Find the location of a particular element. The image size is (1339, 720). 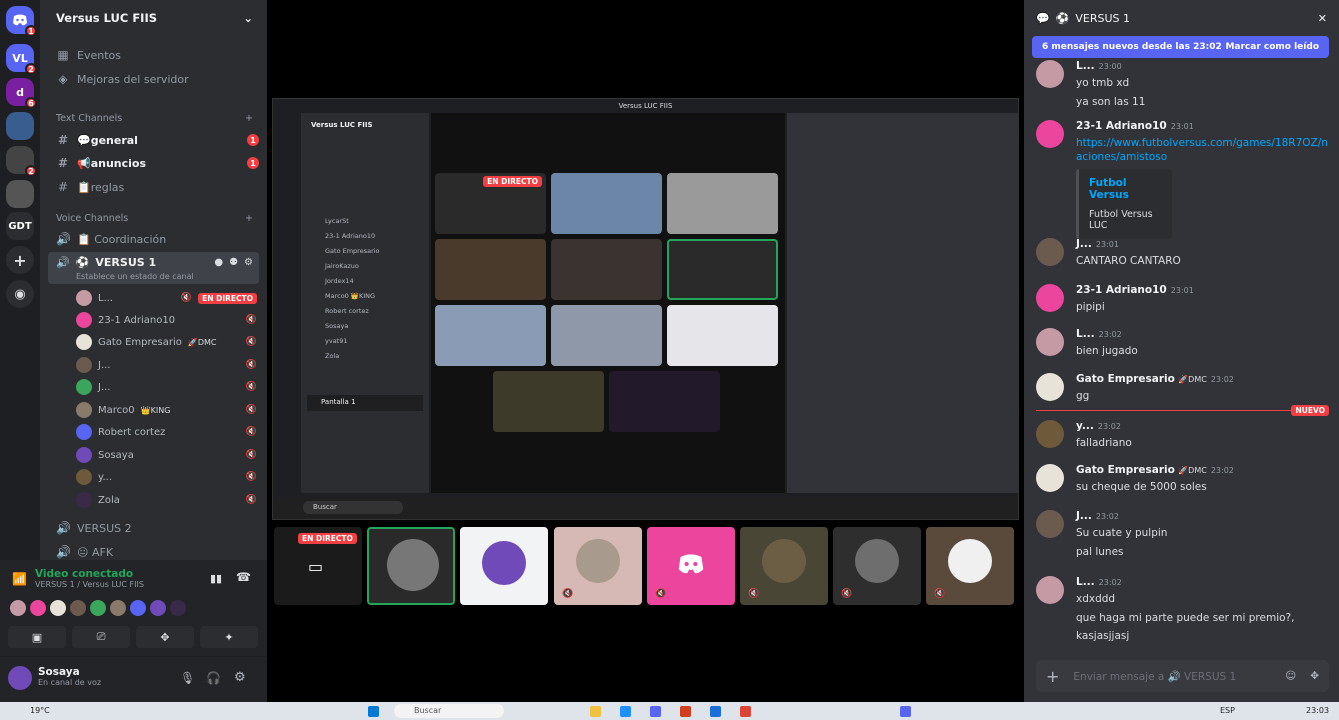

taskbar-search: Buscar is located at coordinates (449, 711).